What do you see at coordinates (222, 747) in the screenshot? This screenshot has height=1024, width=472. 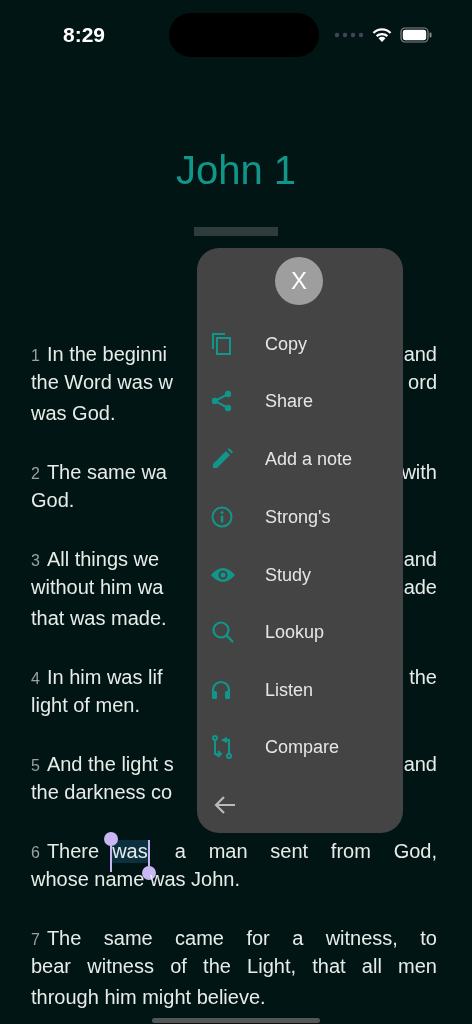 I see `compare-icon` at bounding box center [222, 747].